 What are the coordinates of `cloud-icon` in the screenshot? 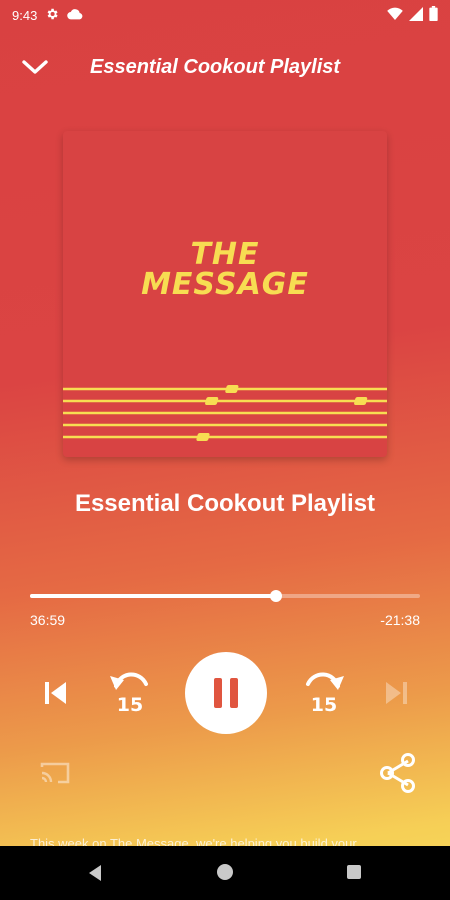 It's located at (75, 15).